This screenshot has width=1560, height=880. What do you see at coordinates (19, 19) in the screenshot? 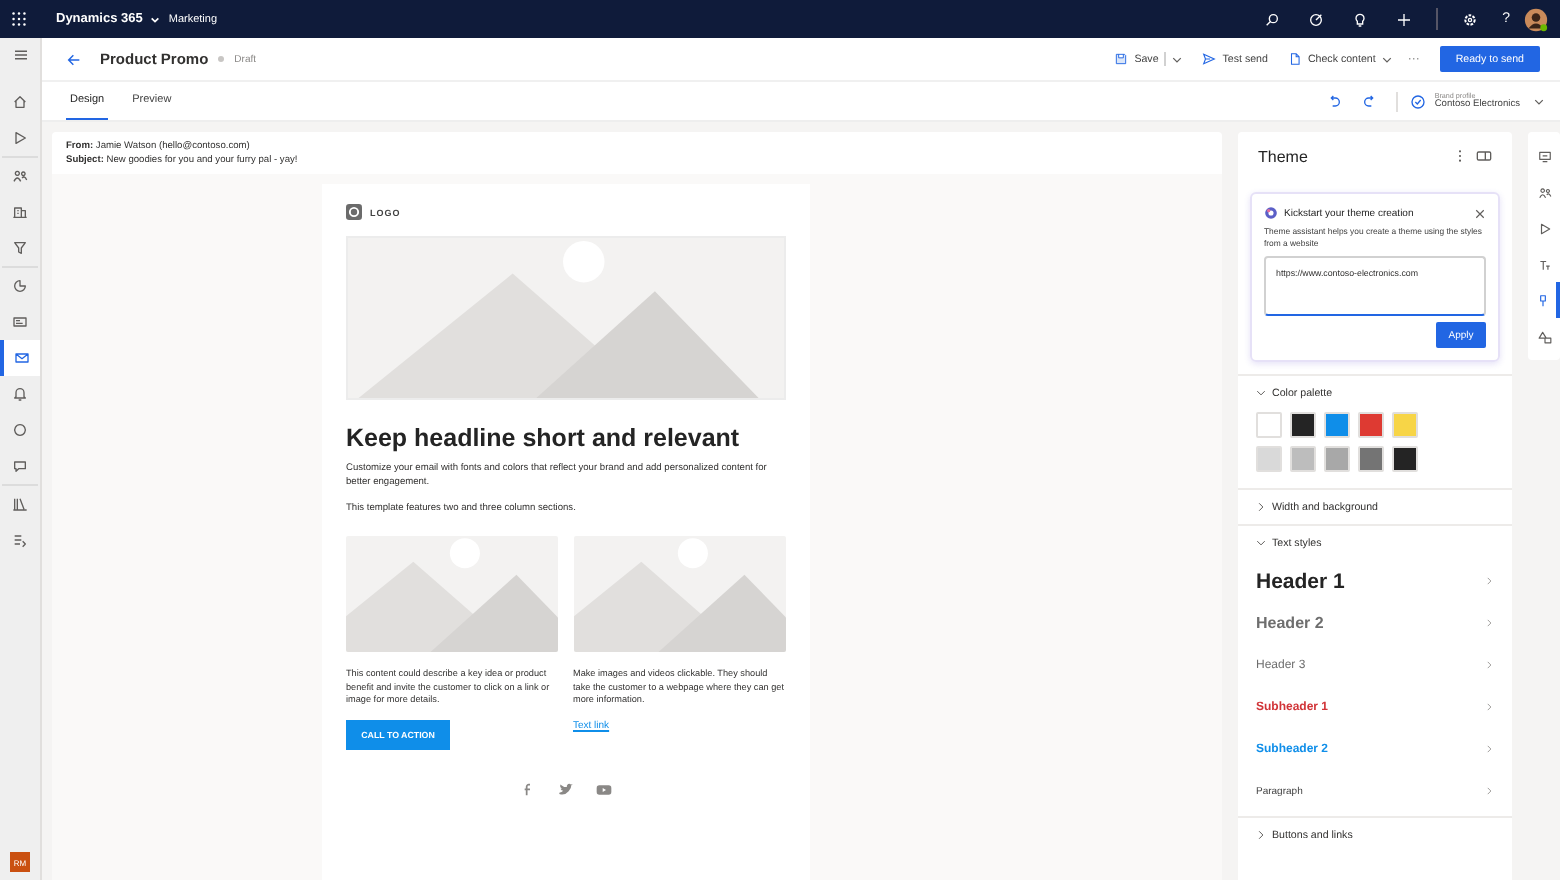
I see `app-launcher-icon` at bounding box center [19, 19].